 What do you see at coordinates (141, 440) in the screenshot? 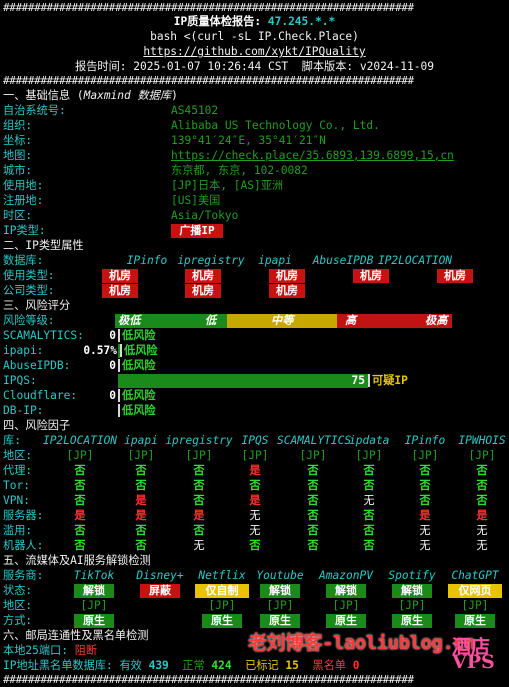
I see `lib-name: ipapi` at bounding box center [141, 440].